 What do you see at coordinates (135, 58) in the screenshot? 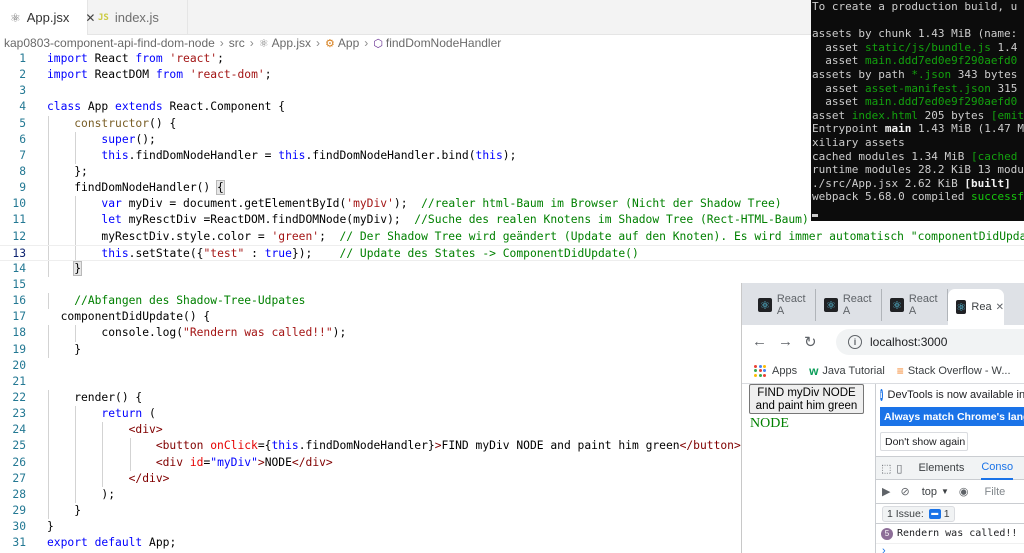
I see `code-text: import React from 'react';` at bounding box center [135, 58].